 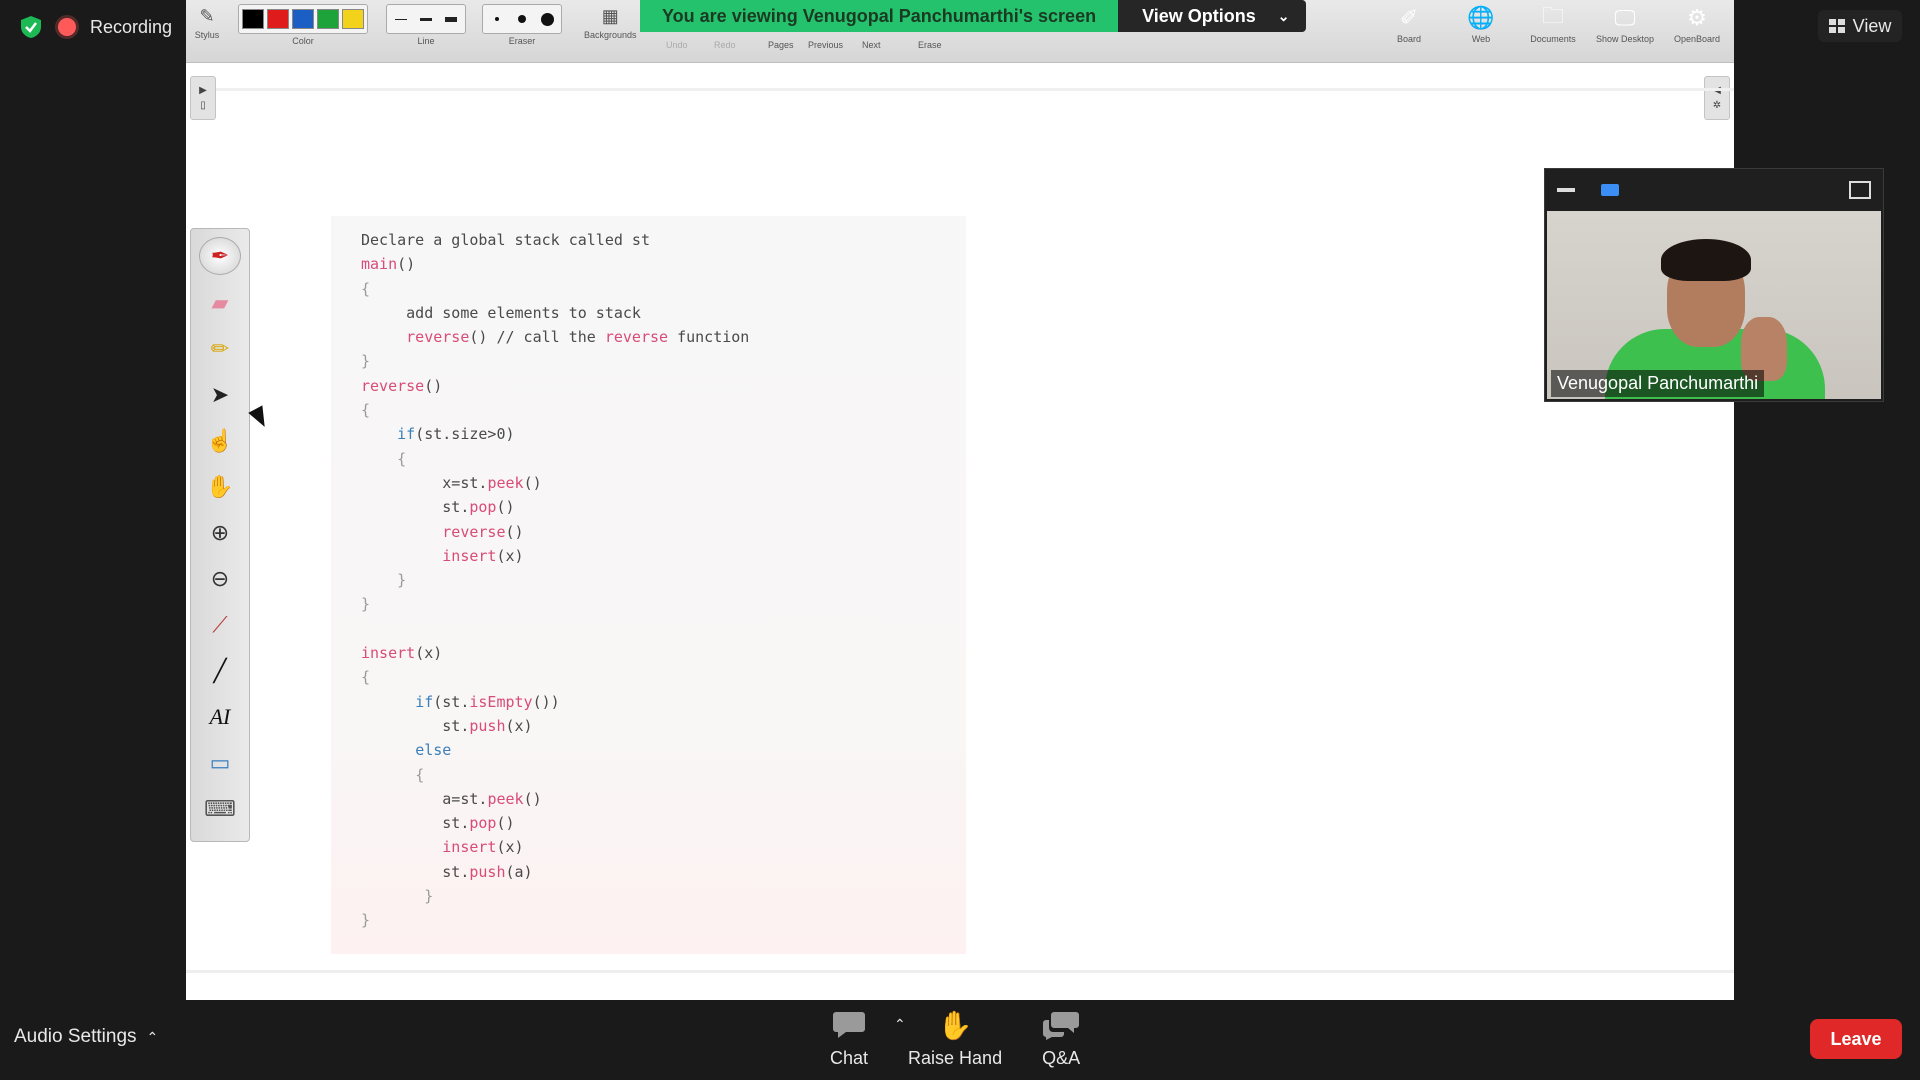 What do you see at coordinates (328, 19) in the screenshot?
I see `color-swatch-green` at bounding box center [328, 19].